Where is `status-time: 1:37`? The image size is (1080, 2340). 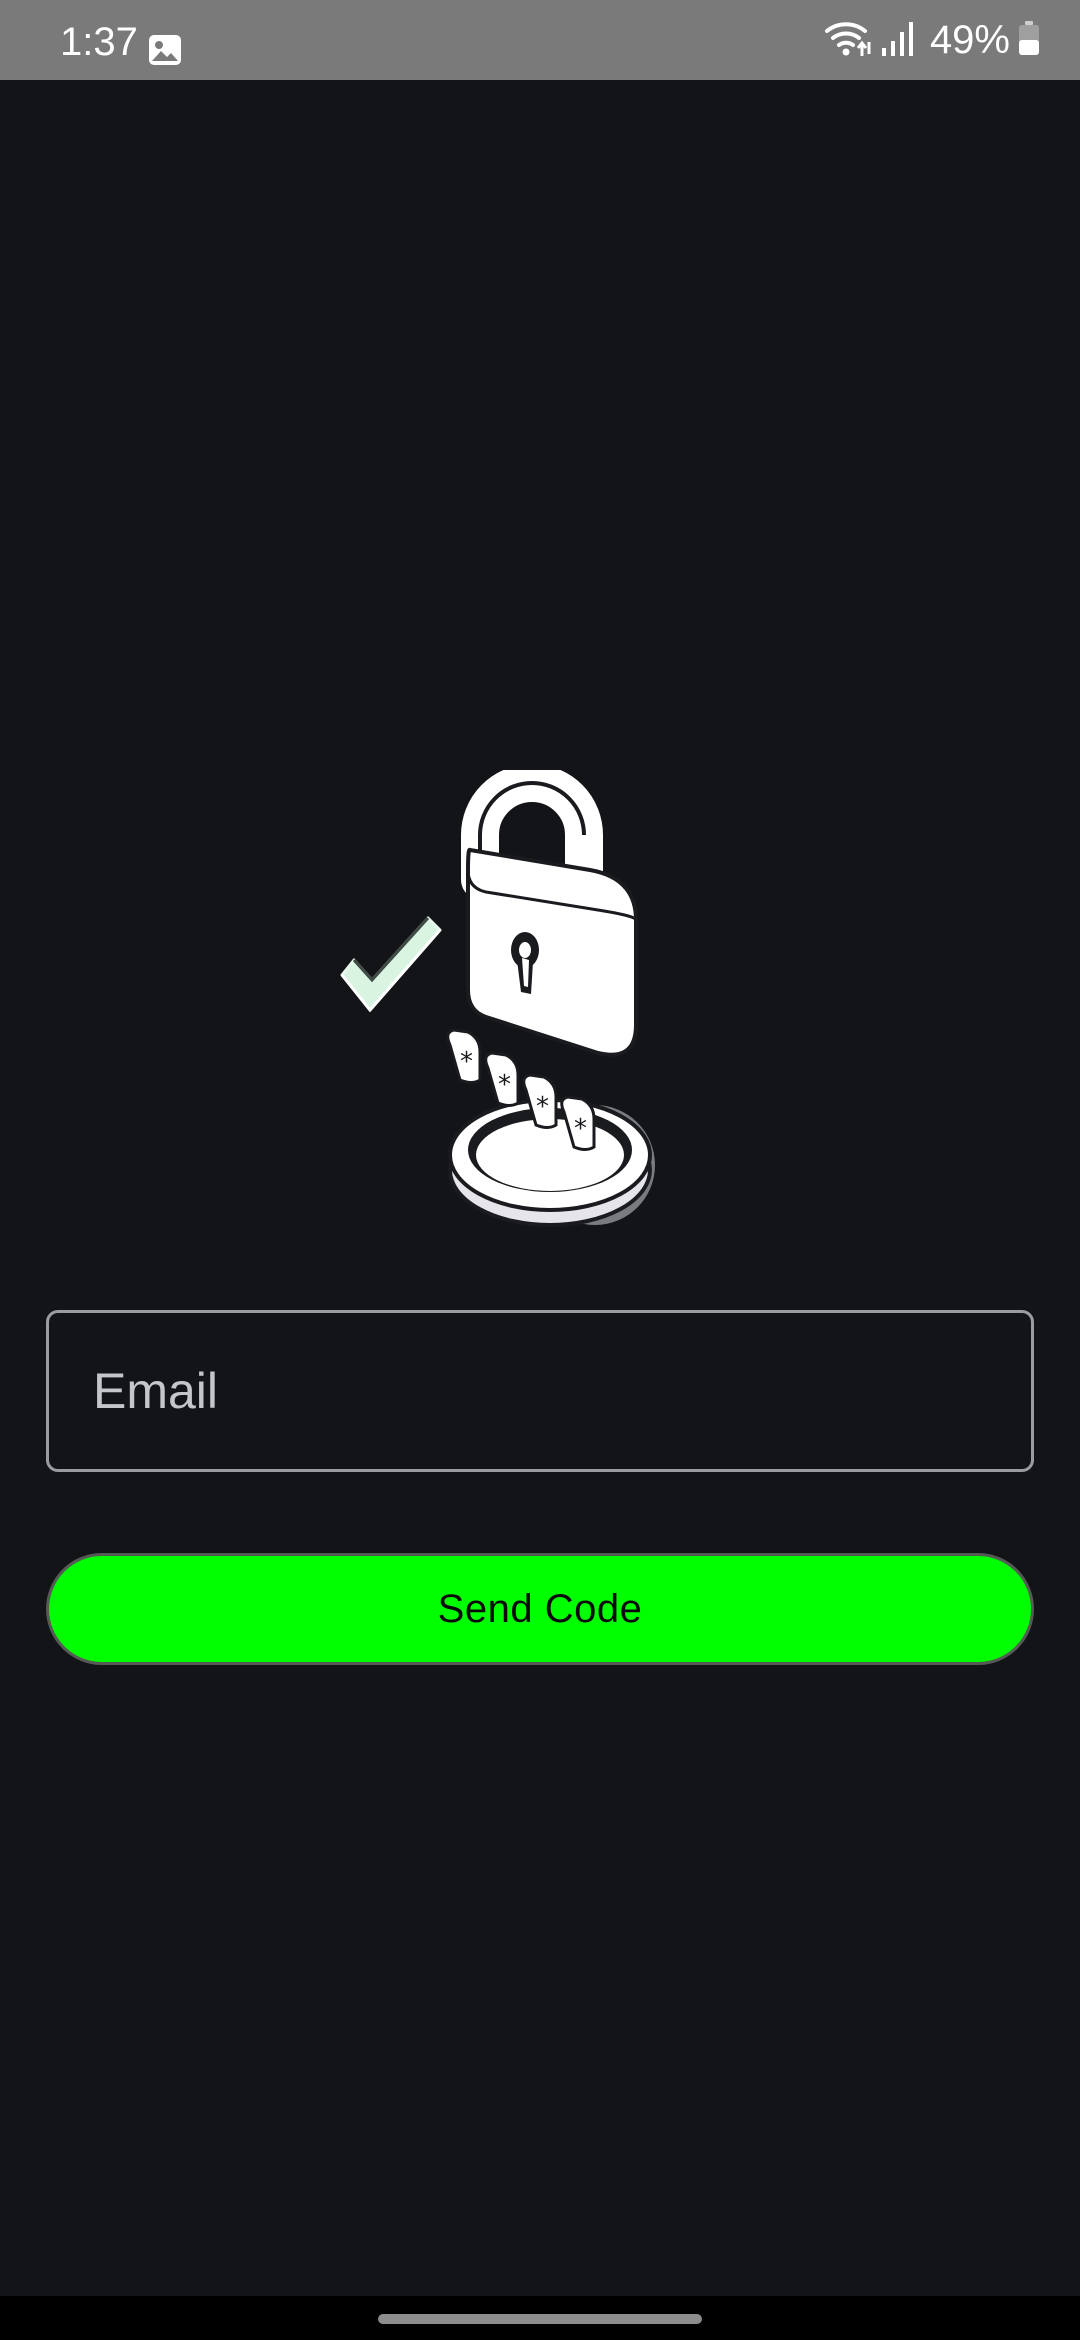
status-time: 1:37 is located at coordinates (99, 42).